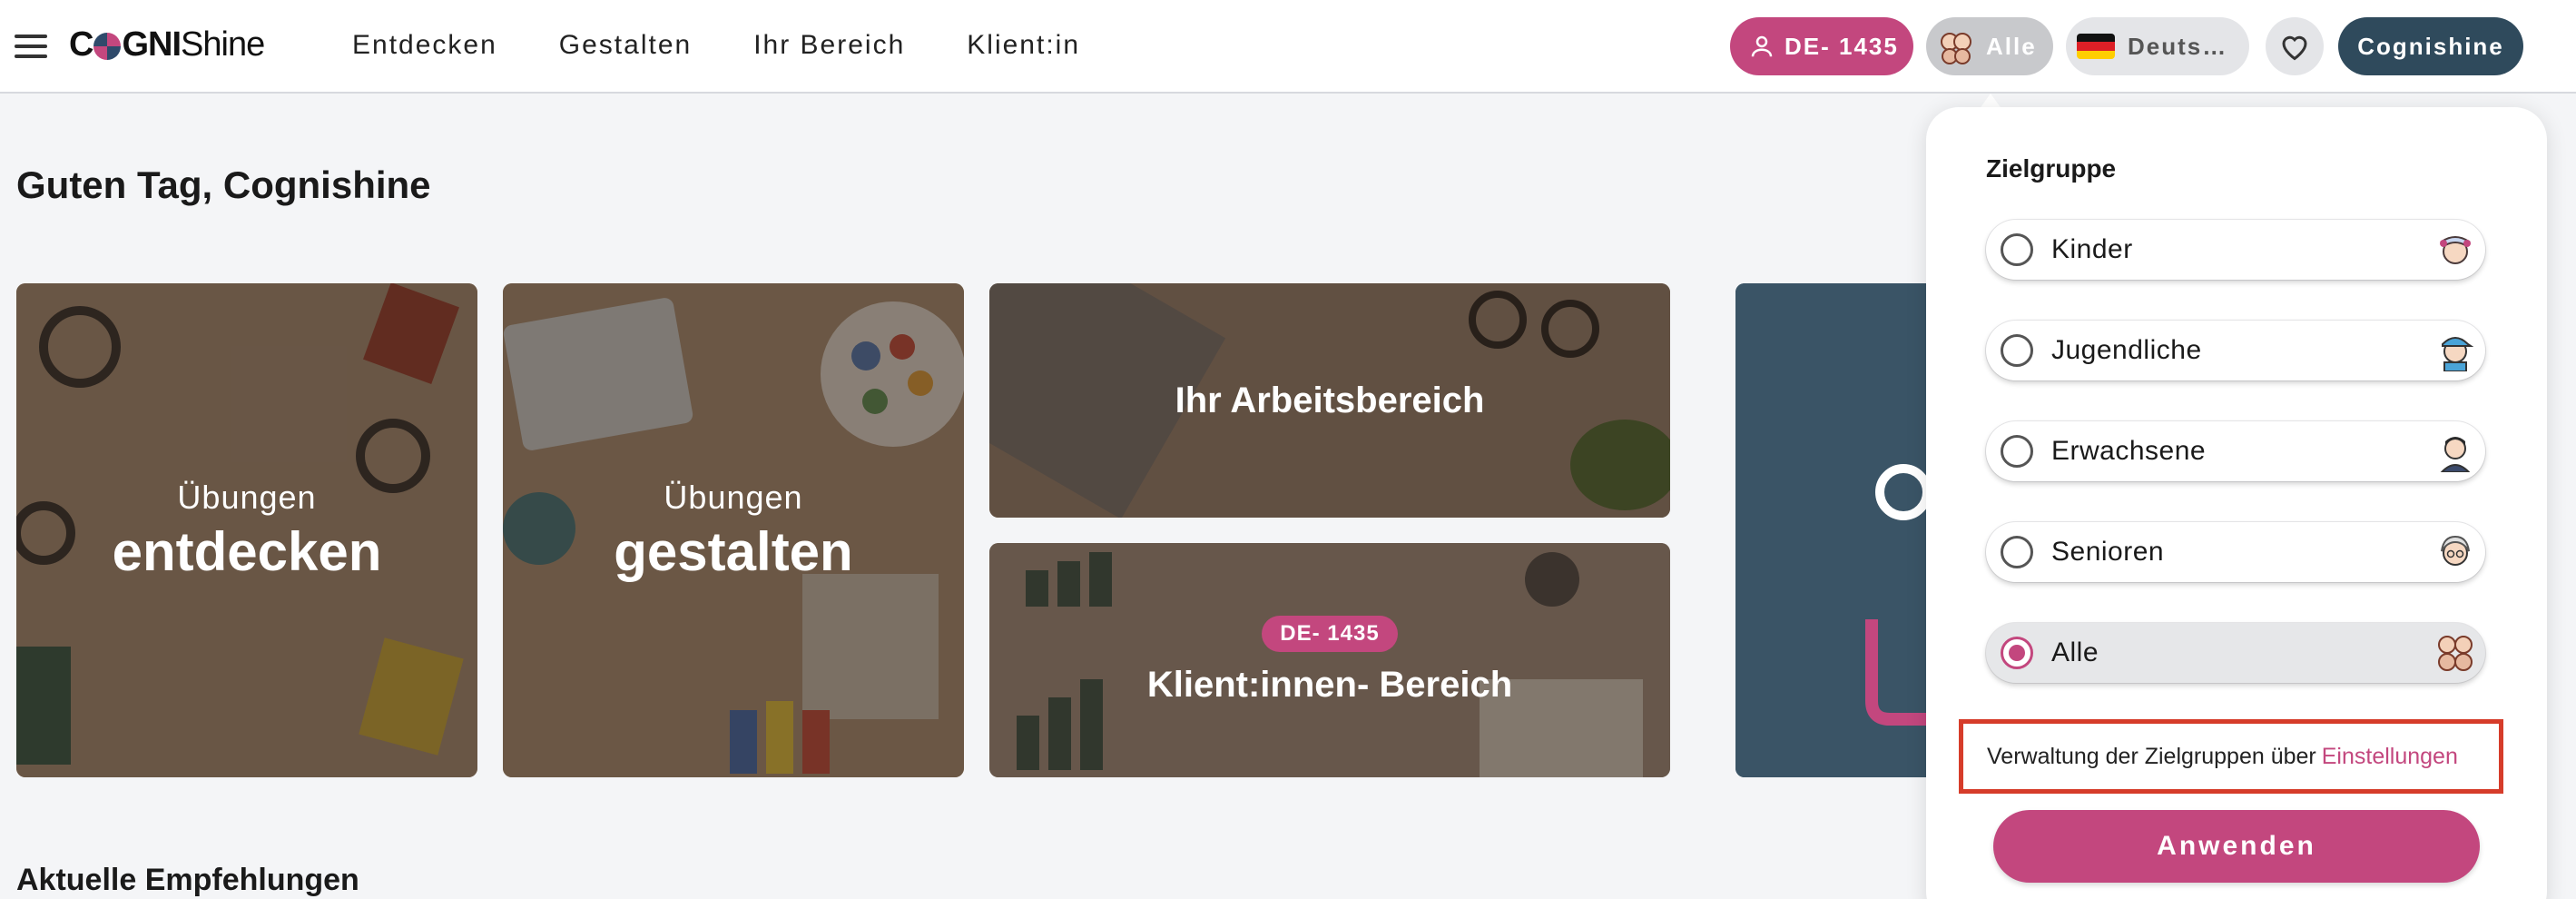  I want to click on apply-button: Anwenden, so click(2236, 847).